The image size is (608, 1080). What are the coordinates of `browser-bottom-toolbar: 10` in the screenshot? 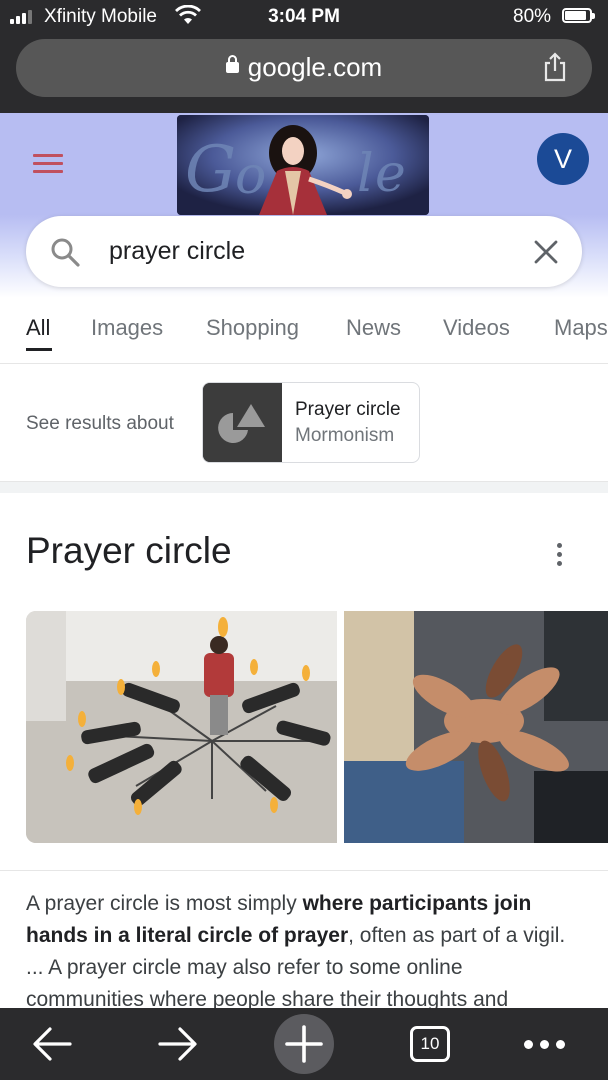 It's located at (304, 1044).